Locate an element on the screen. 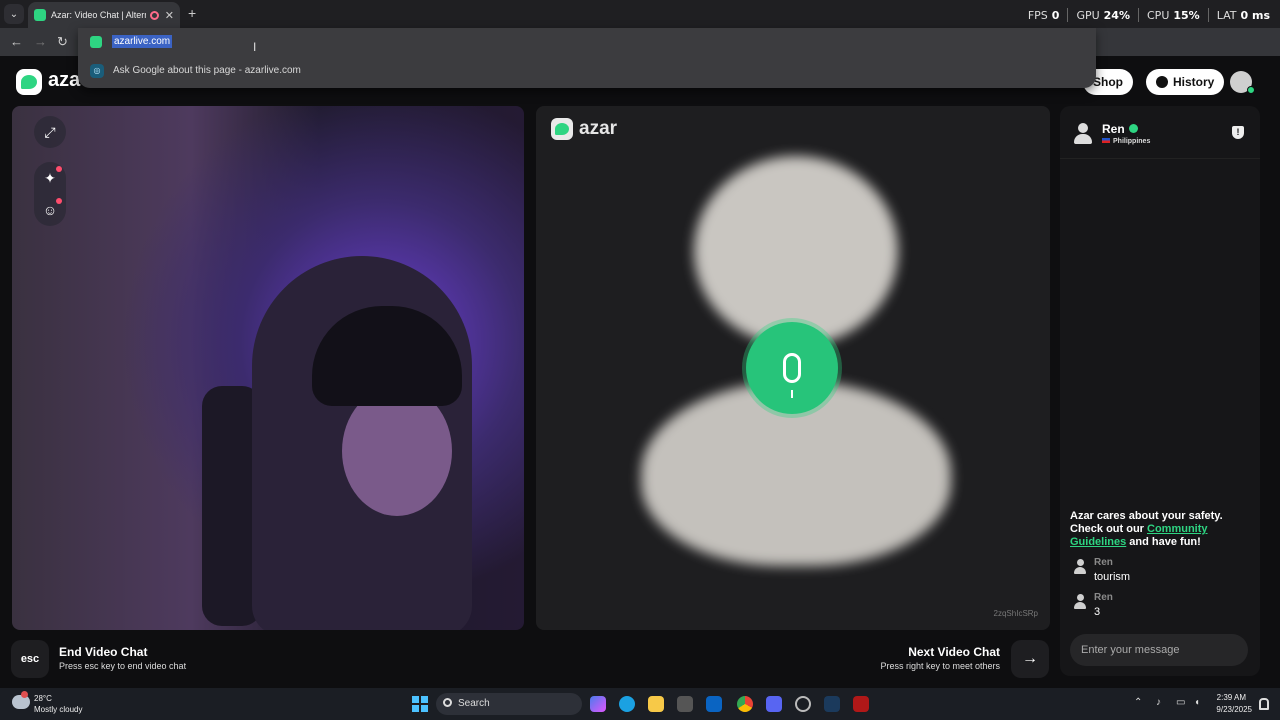 The height and width of the screenshot is (720, 1280). tab-title: Azar: Video Chat | Alternati is located at coordinates (98, 15).